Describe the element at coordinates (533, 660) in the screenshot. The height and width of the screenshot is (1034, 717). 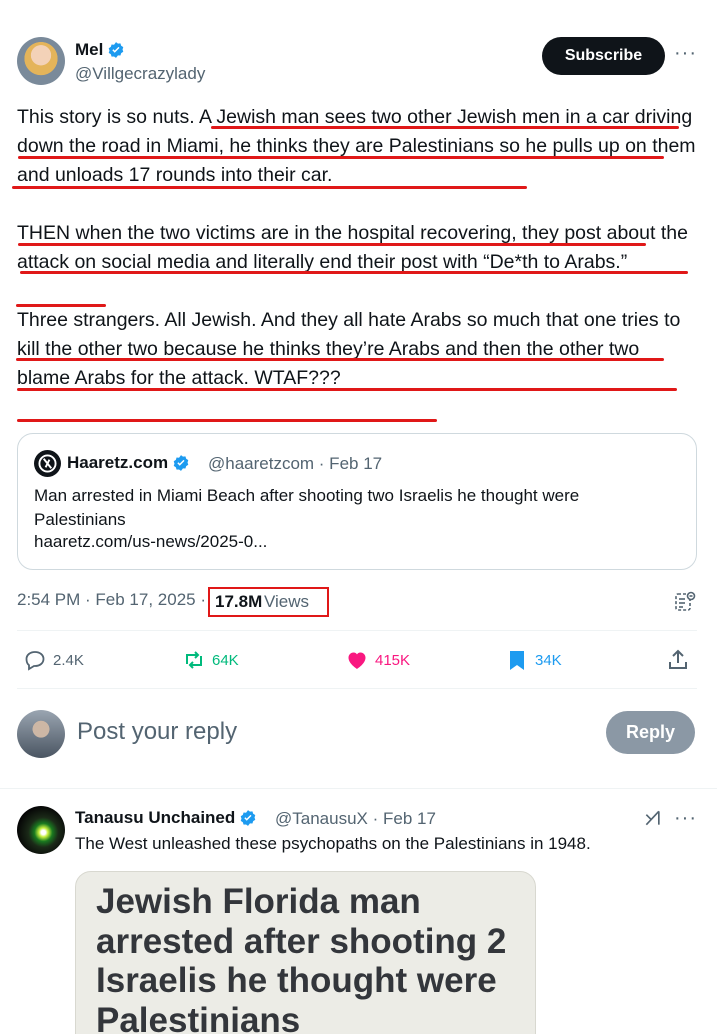
I see `bookmark-action: 34K` at that location.